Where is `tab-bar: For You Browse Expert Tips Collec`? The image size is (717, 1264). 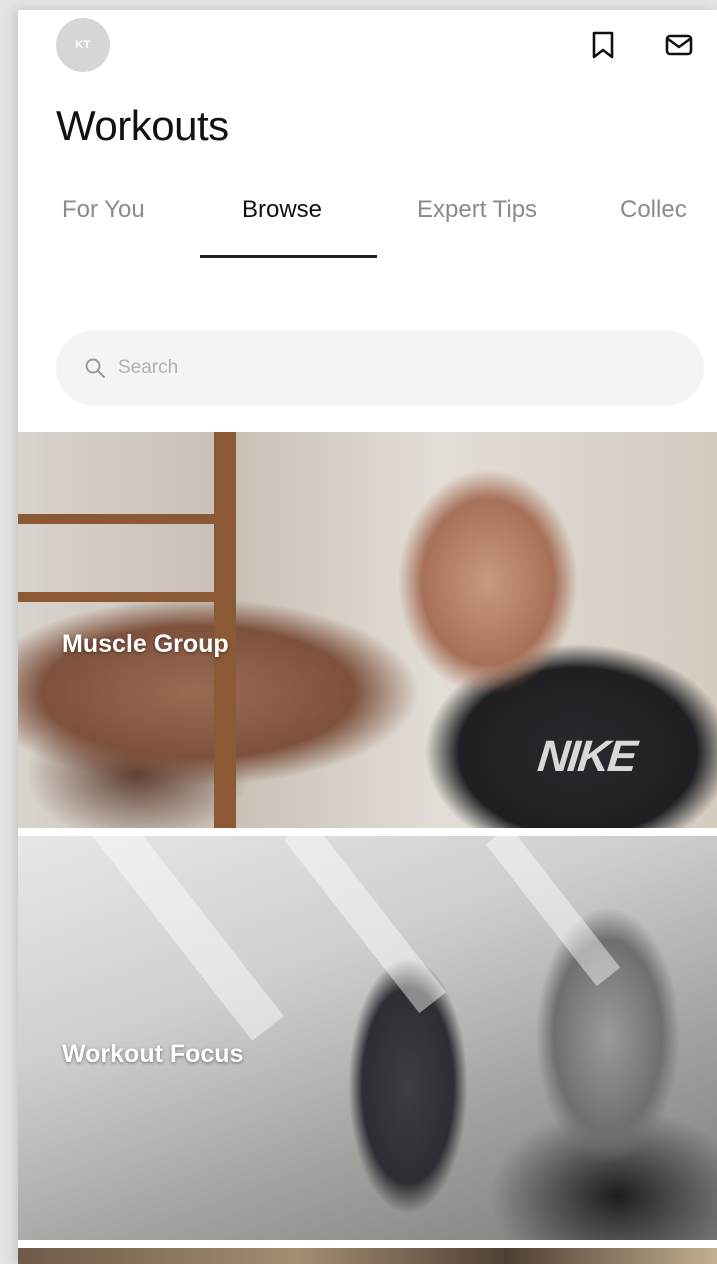
tab-bar: For You Browse Expert Tips Collec is located at coordinates (367, 227).